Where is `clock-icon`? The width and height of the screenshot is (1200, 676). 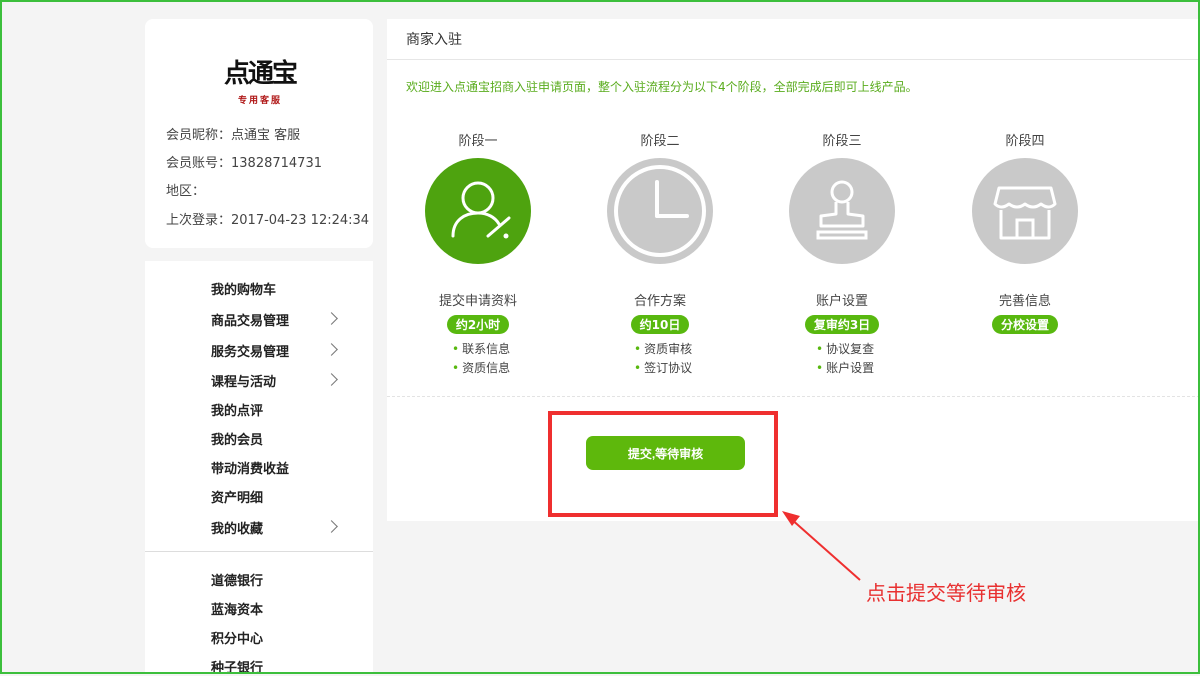 clock-icon is located at coordinates (660, 211).